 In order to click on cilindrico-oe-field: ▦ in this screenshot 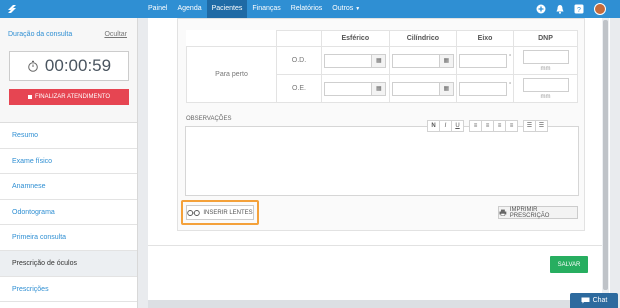, I will do `click(422, 88)`.